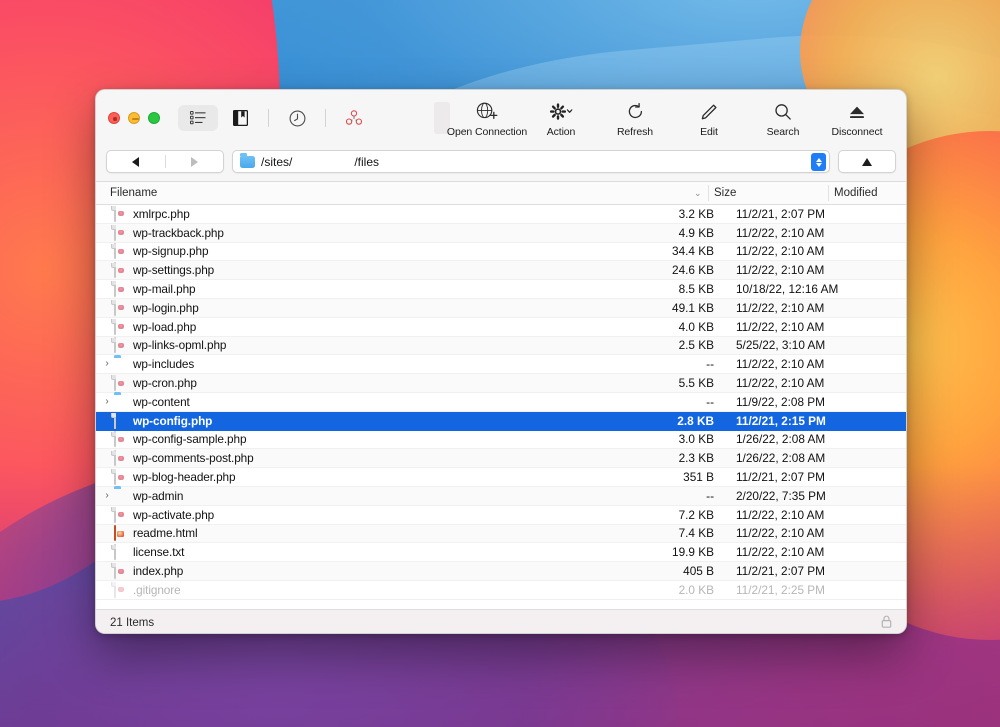 This screenshot has width=1000, height=727. What do you see at coordinates (348, 193) in the screenshot?
I see `column-filename: Filename` at bounding box center [348, 193].